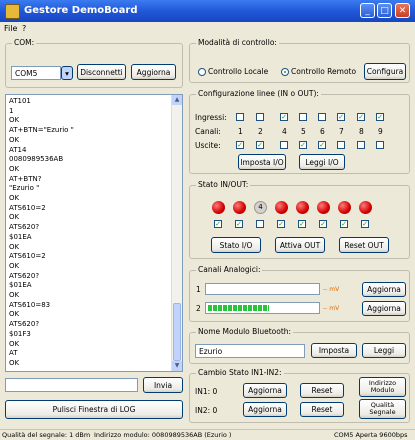 This screenshot has width=415, height=440. What do you see at coordinates (198, 289) in the screenshot?
I see `analog-ch1-label: 1` at bounding box center [198, 289].